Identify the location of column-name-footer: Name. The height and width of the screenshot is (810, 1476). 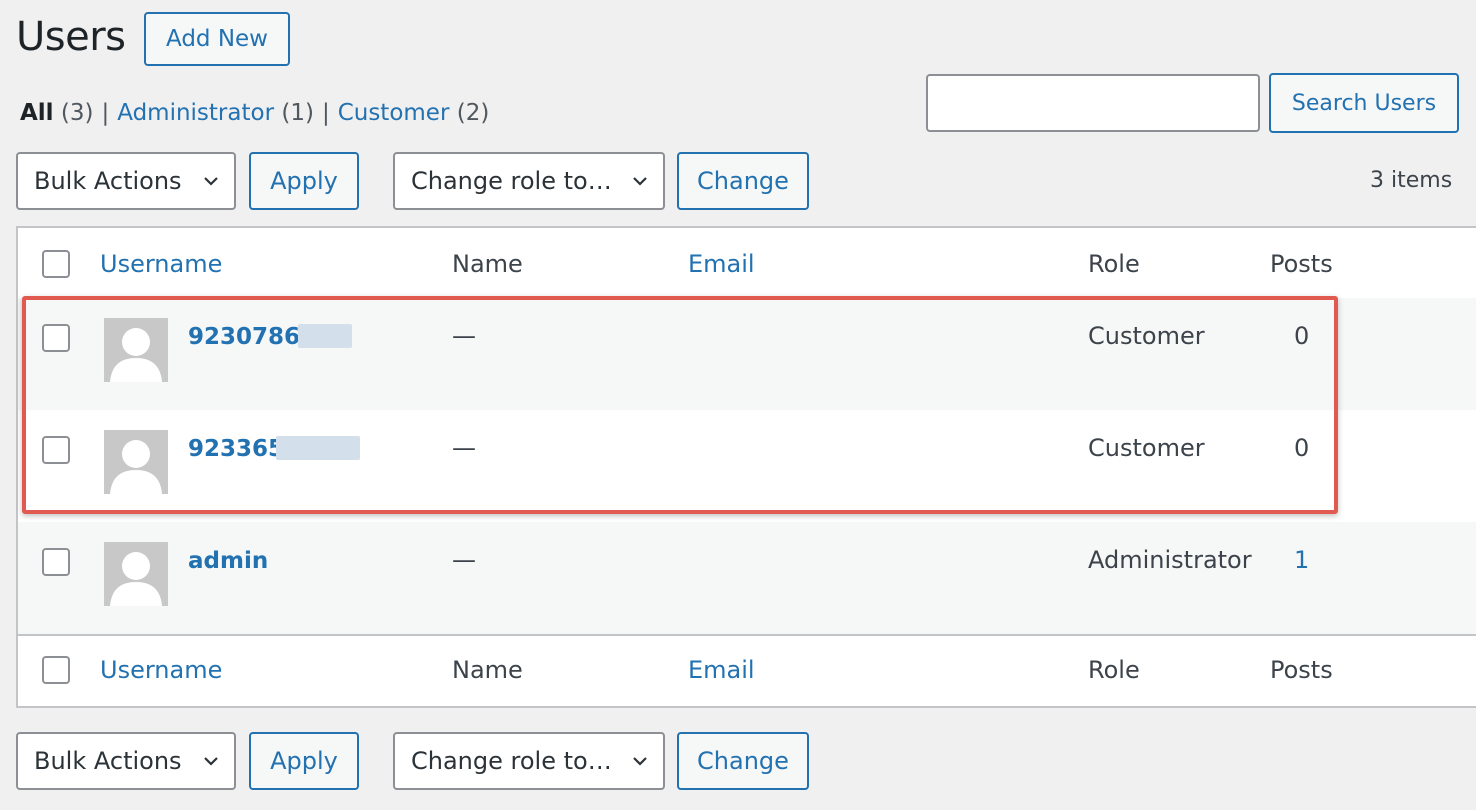
(487, 670).